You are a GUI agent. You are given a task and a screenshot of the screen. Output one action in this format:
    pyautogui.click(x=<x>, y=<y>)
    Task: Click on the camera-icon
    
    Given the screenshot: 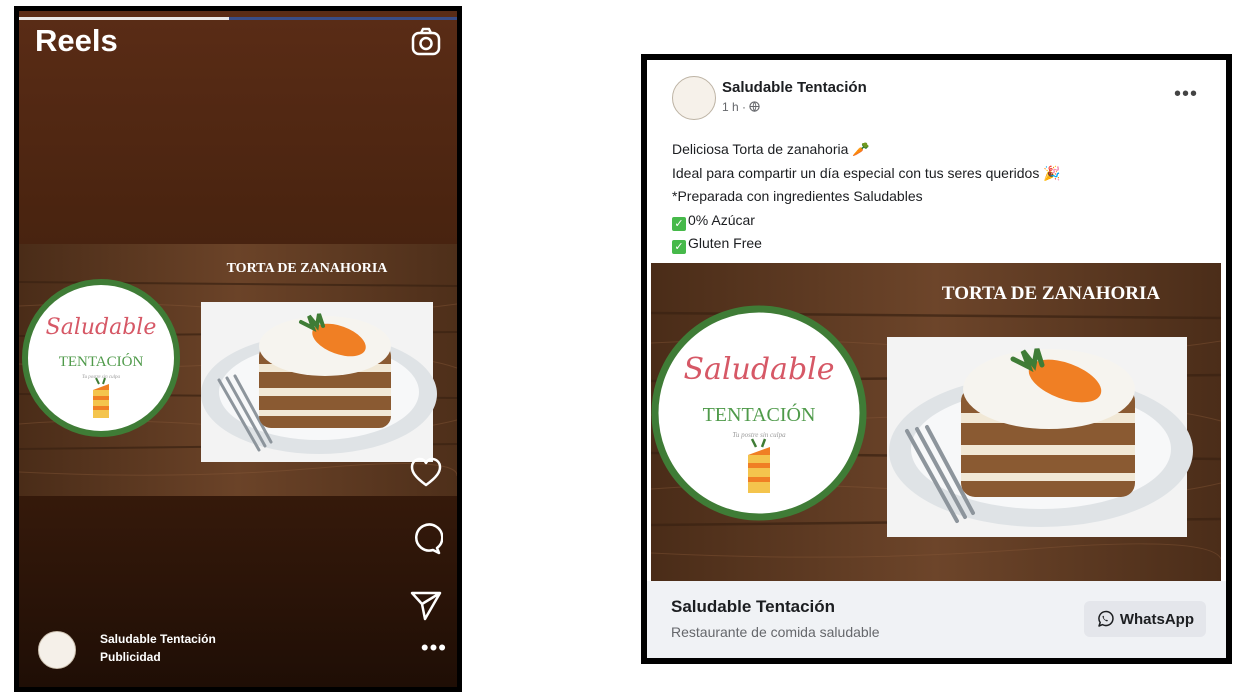 What is the action you would take?
    pyautogui.click(x=426, y=42)
    